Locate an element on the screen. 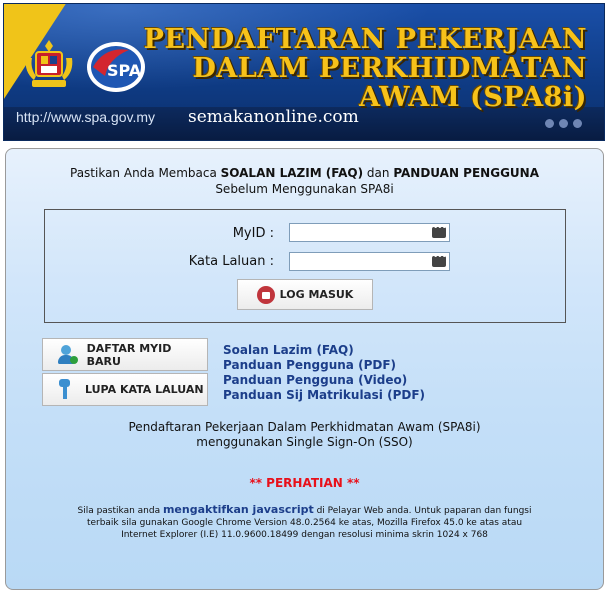 The width and height of the screenshot is (609, 594). notice-faq: SOALAN LAZIM (FAQ) is located at coordinates (292, 173).